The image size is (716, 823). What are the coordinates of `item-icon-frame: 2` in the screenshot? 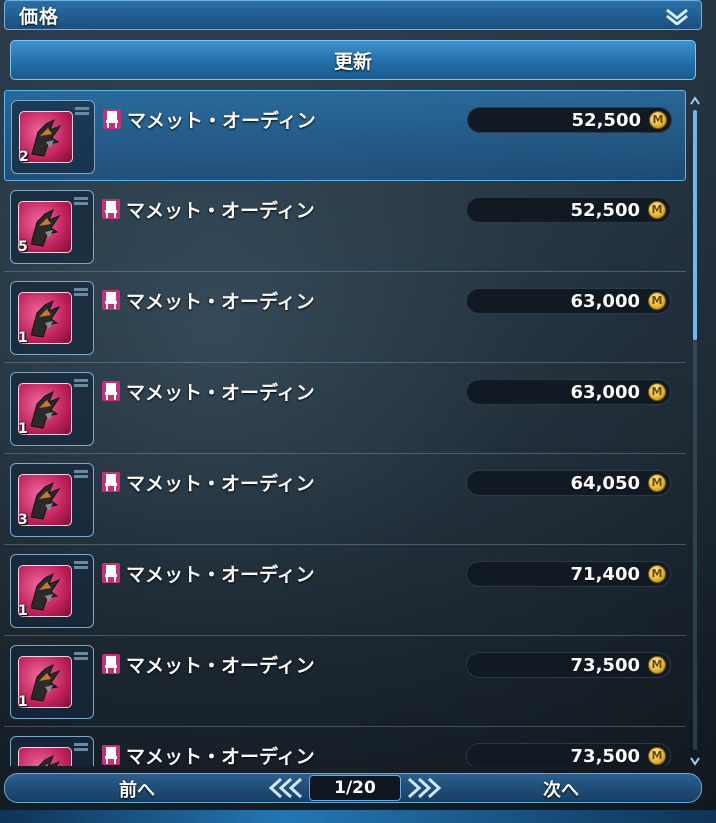 It's located at (53, 137).